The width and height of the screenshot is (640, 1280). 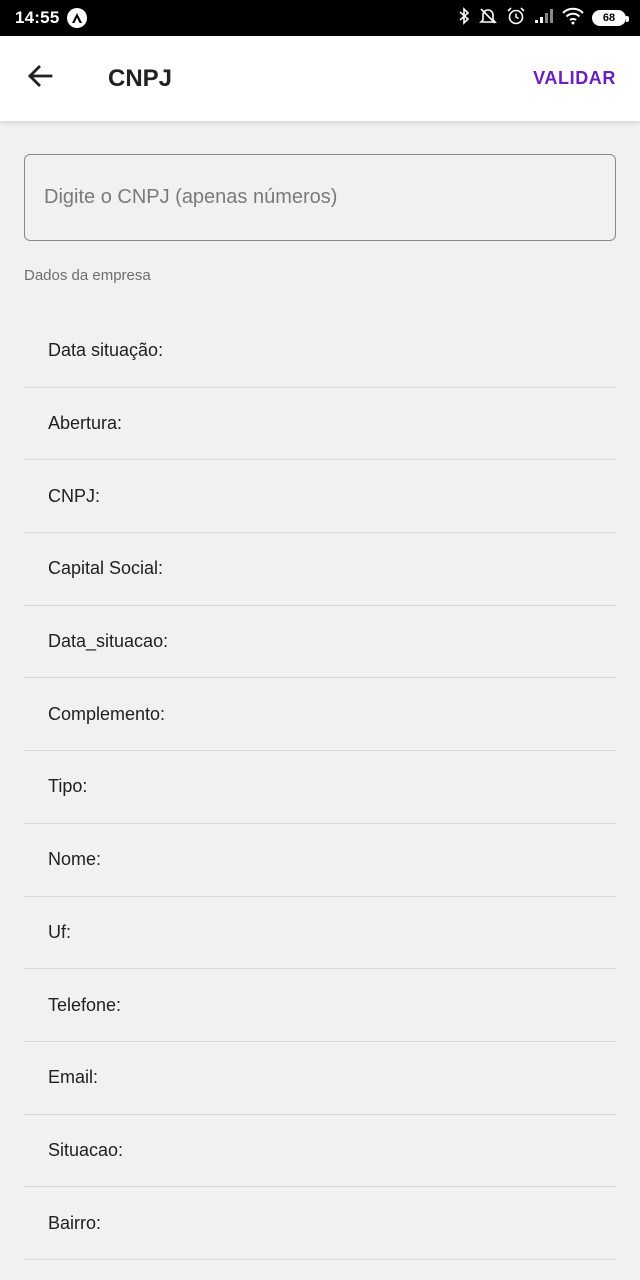 I want to click on status-time: 14:55, so click(x=37, y=17).